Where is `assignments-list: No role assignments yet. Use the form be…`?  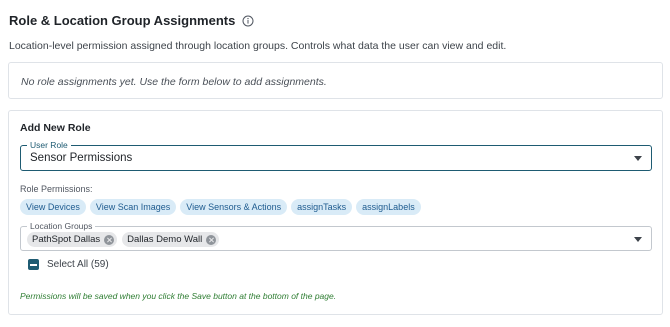
assignments-list: No role assignments yet. Use the form be… is located at coordinates (335, 80).